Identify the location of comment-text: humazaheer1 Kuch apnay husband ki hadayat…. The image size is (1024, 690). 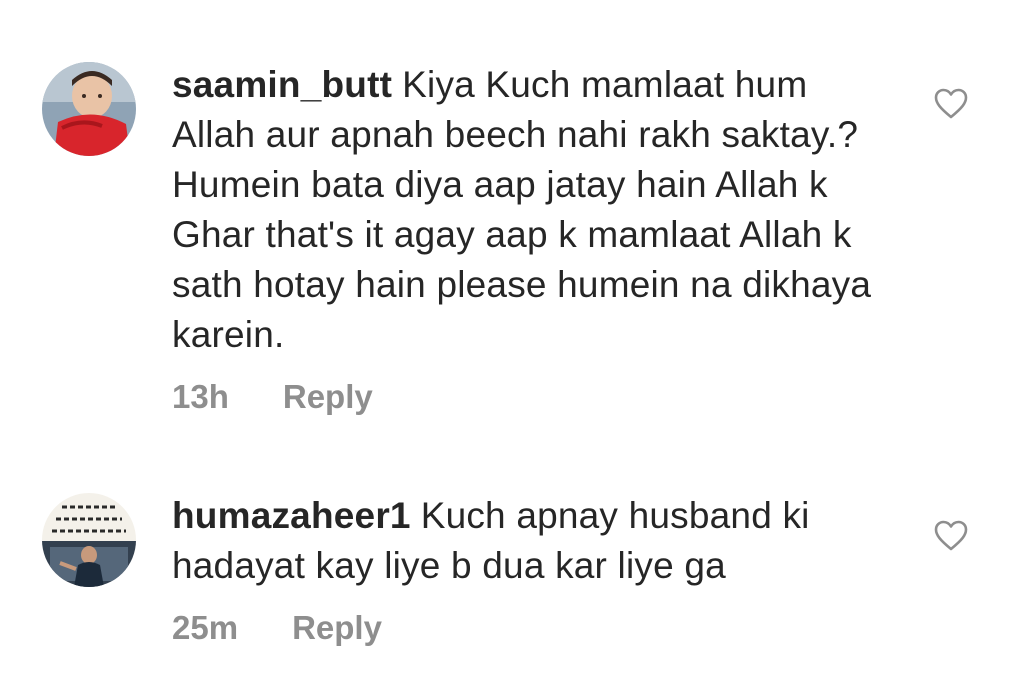
(532, 541).